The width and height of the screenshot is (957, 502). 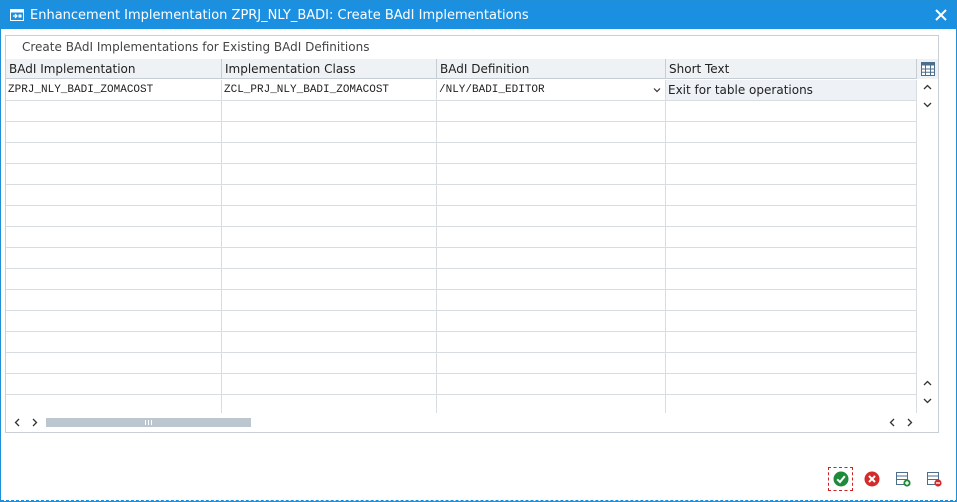 What do you see at coordinates (909, 422) in the screenshot?
I see `scroll-far-right-icon` at bounding box center [909, 422].